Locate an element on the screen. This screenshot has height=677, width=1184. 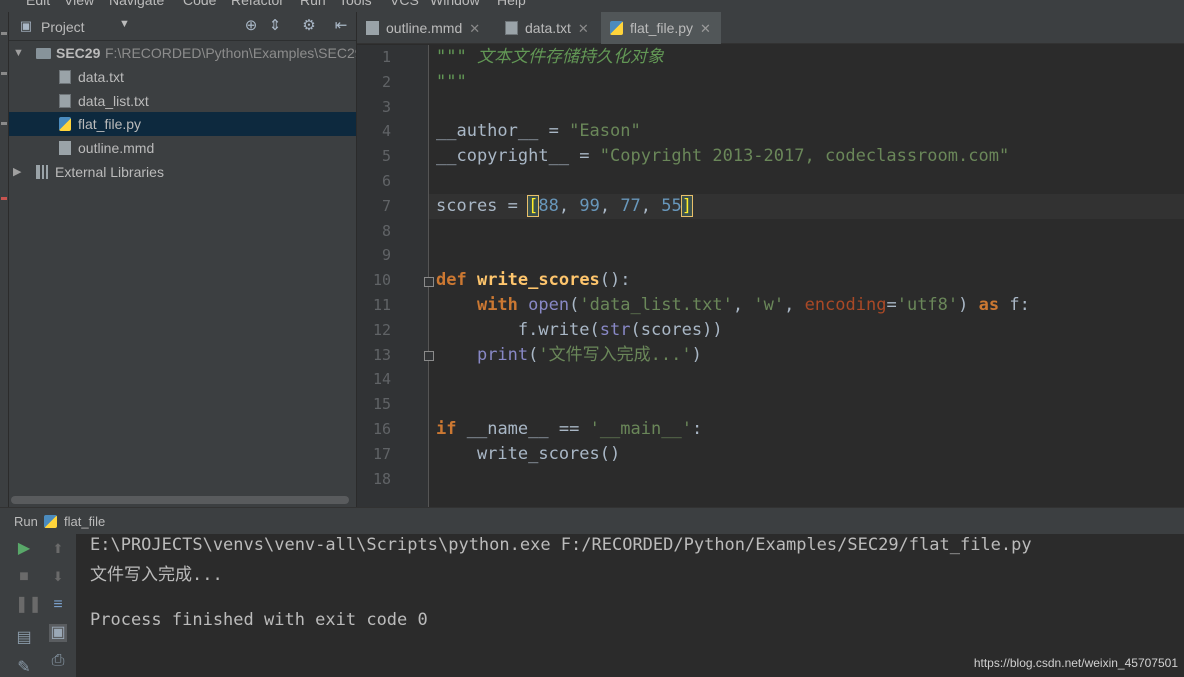
tree-item-data-txt: data.txt is located at coordinates (182, 77).